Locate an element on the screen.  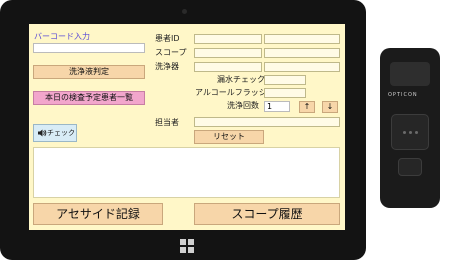
barcode-input is located at coordinates (89, 48).